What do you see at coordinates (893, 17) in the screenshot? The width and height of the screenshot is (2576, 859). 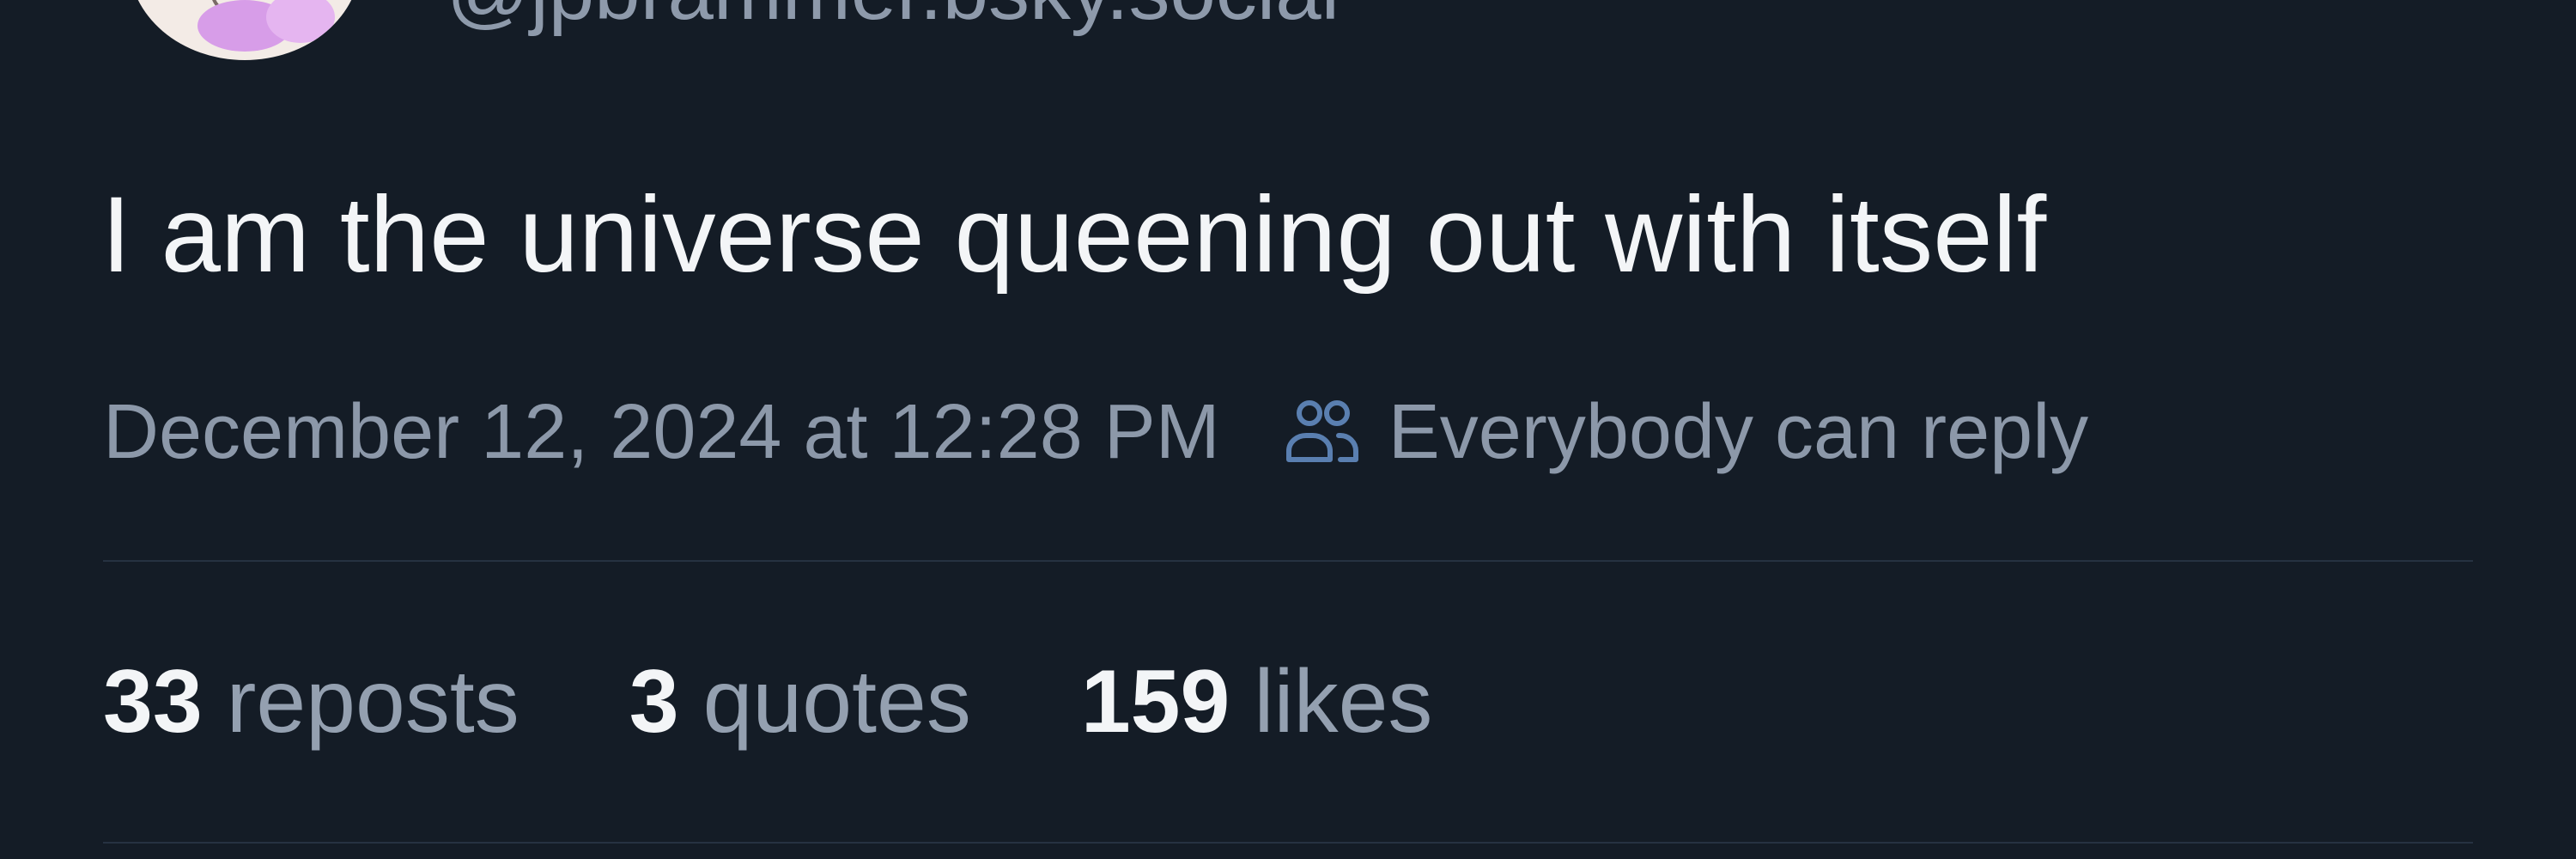 I see `author-handle: @jpbrammer.bsky.social` at bounding box center [893, 17].